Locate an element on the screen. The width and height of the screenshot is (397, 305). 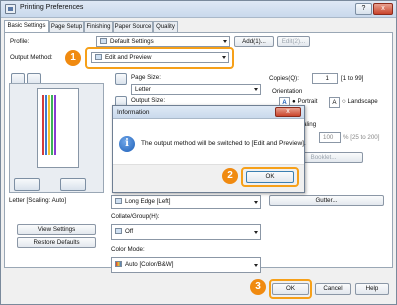
title-bar: Printing Preferences ? x is located at coordinates (198, 9).